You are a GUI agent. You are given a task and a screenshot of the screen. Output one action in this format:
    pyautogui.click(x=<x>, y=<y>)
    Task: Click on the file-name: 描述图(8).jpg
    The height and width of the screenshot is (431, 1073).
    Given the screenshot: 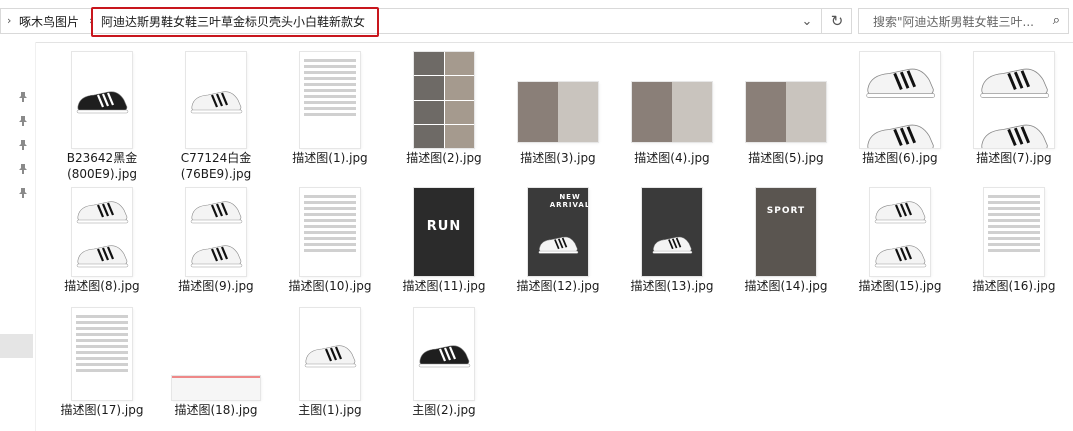 What is the action you would take?
    pyautogui.click(x=102, y=286)
    